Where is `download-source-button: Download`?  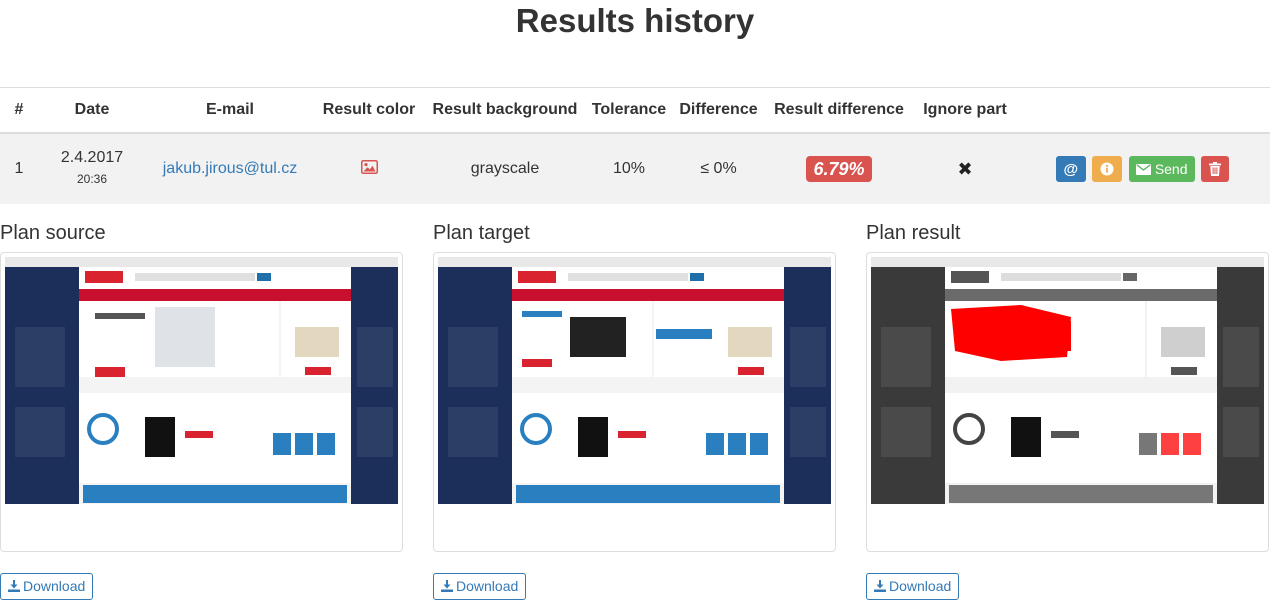
download-source-button: Download is located at coordinates (47, 586).